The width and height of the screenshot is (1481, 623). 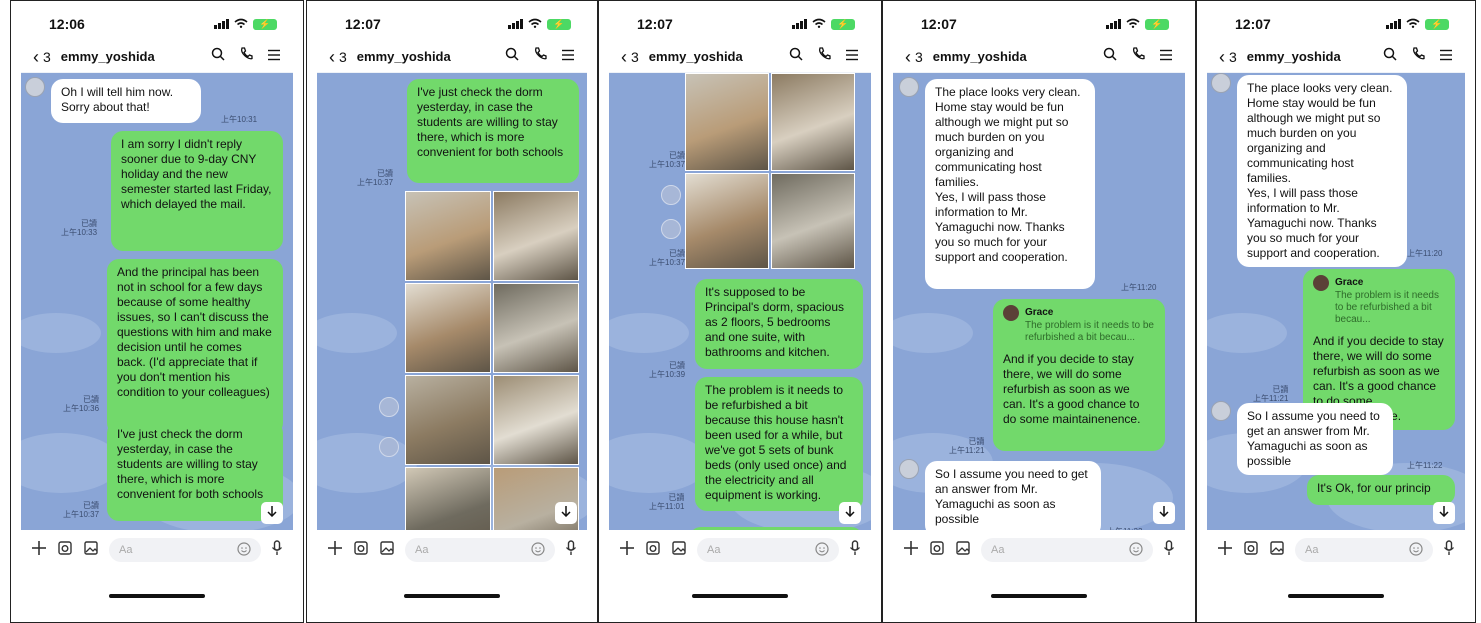 What do you see at coordinates (375, 178) in the screenshot?
I see `message-meta: 已讀 上午10:37` at bounding box center [375, 178].